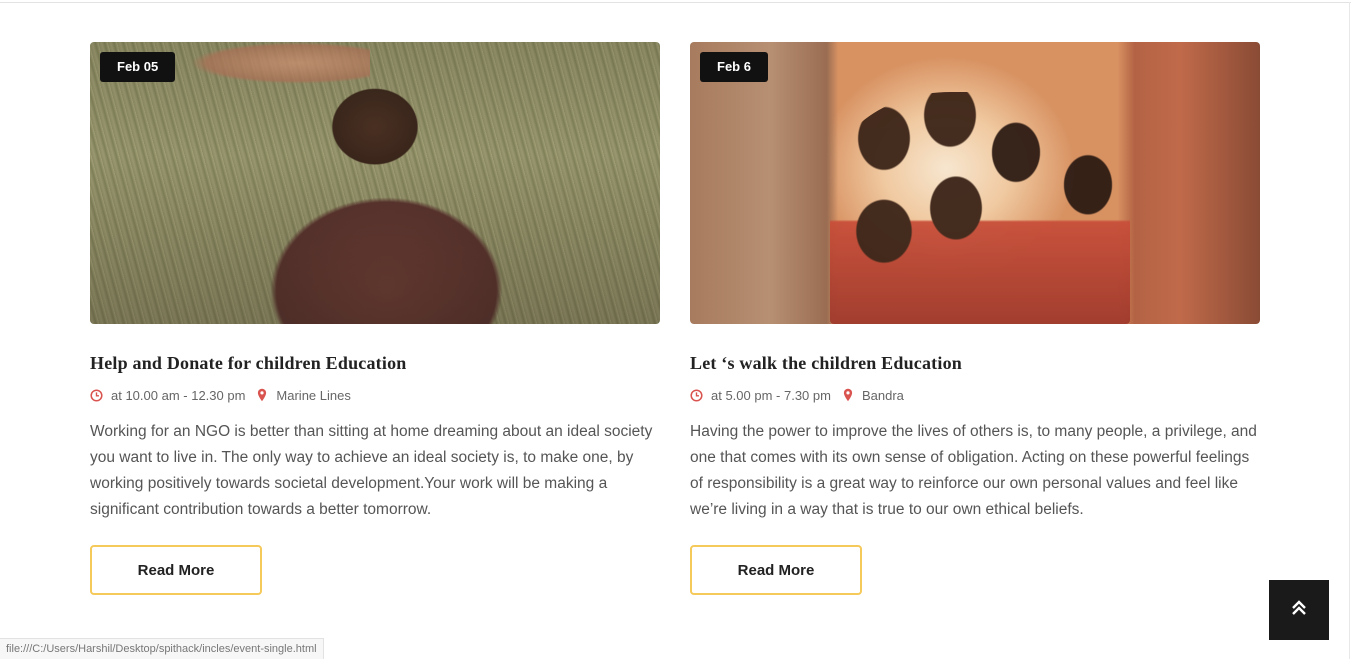  What do you see at coordinates (882, 395) in the screenshot?
I see `event-location: Bandra` at bounding box center [882, 395].